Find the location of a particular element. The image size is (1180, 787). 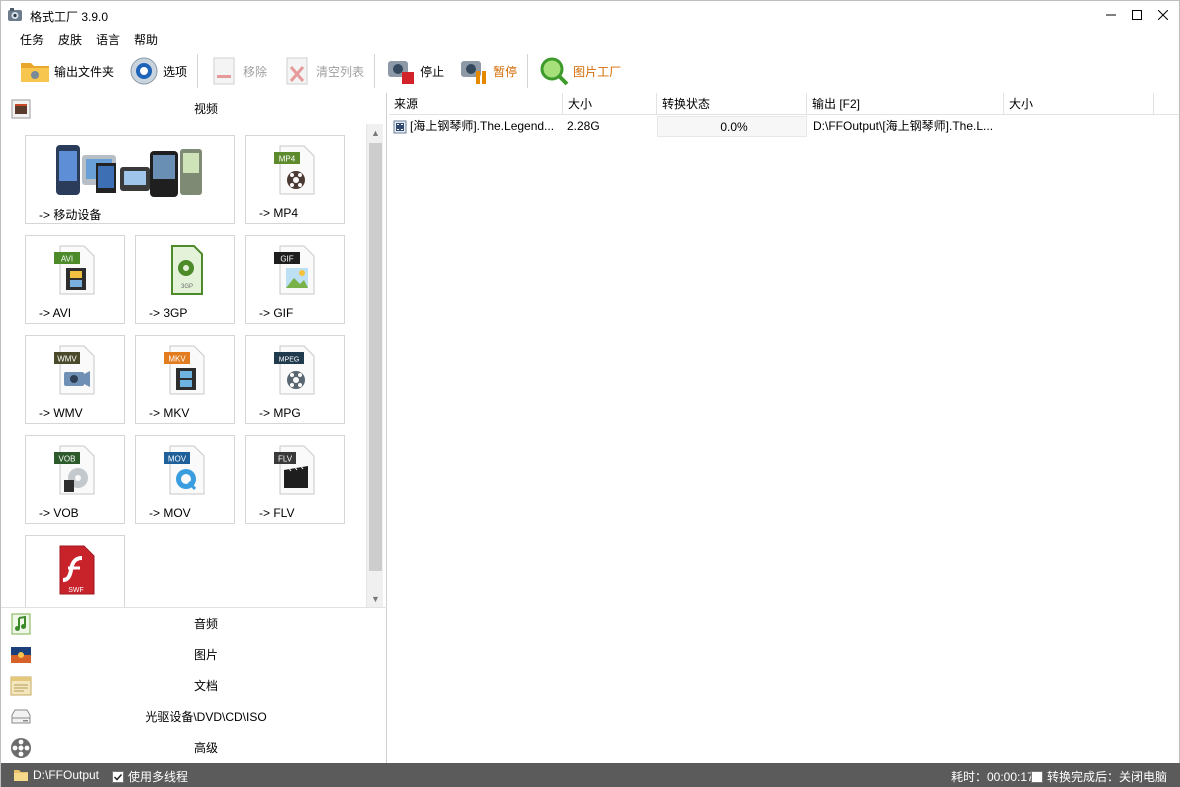

flv-badge: FLV is located at coordinates (285, 459).